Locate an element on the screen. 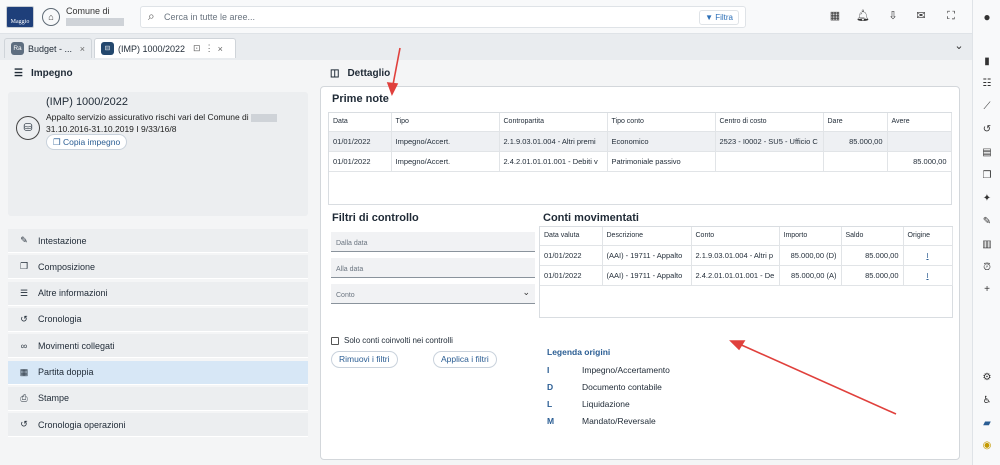  edit-icon: ✎ is located at coordinates (987, 222).